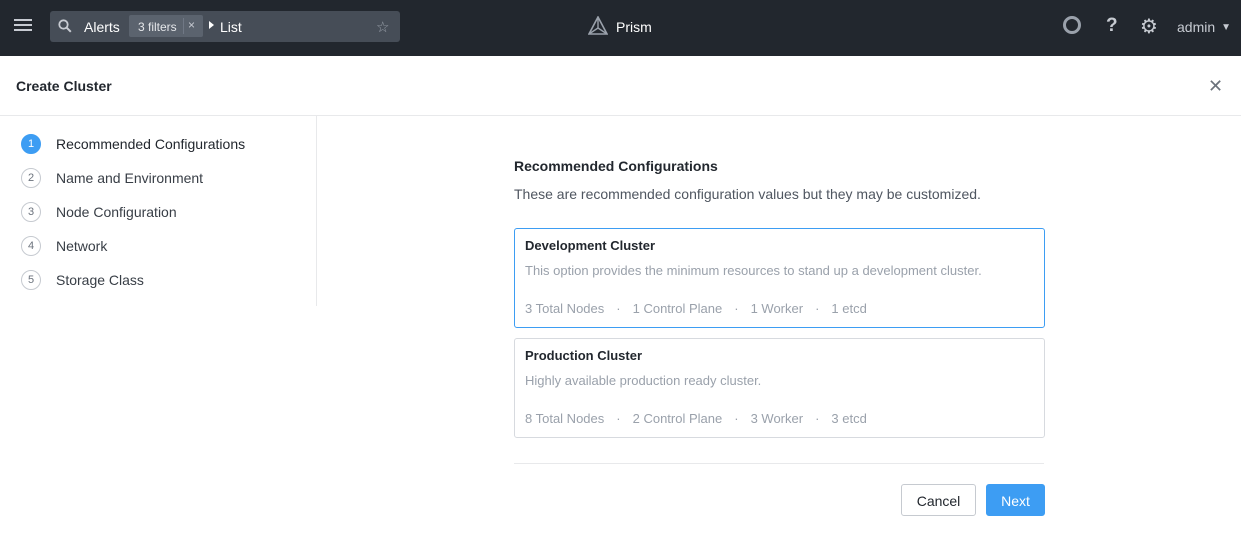 The width and height of the screenshot is (1241, 555). What do you see at coordinates (849, 418) in the screenshot?
I see `stat-etcd: 3 etcd` at bounding box center [849, 418].